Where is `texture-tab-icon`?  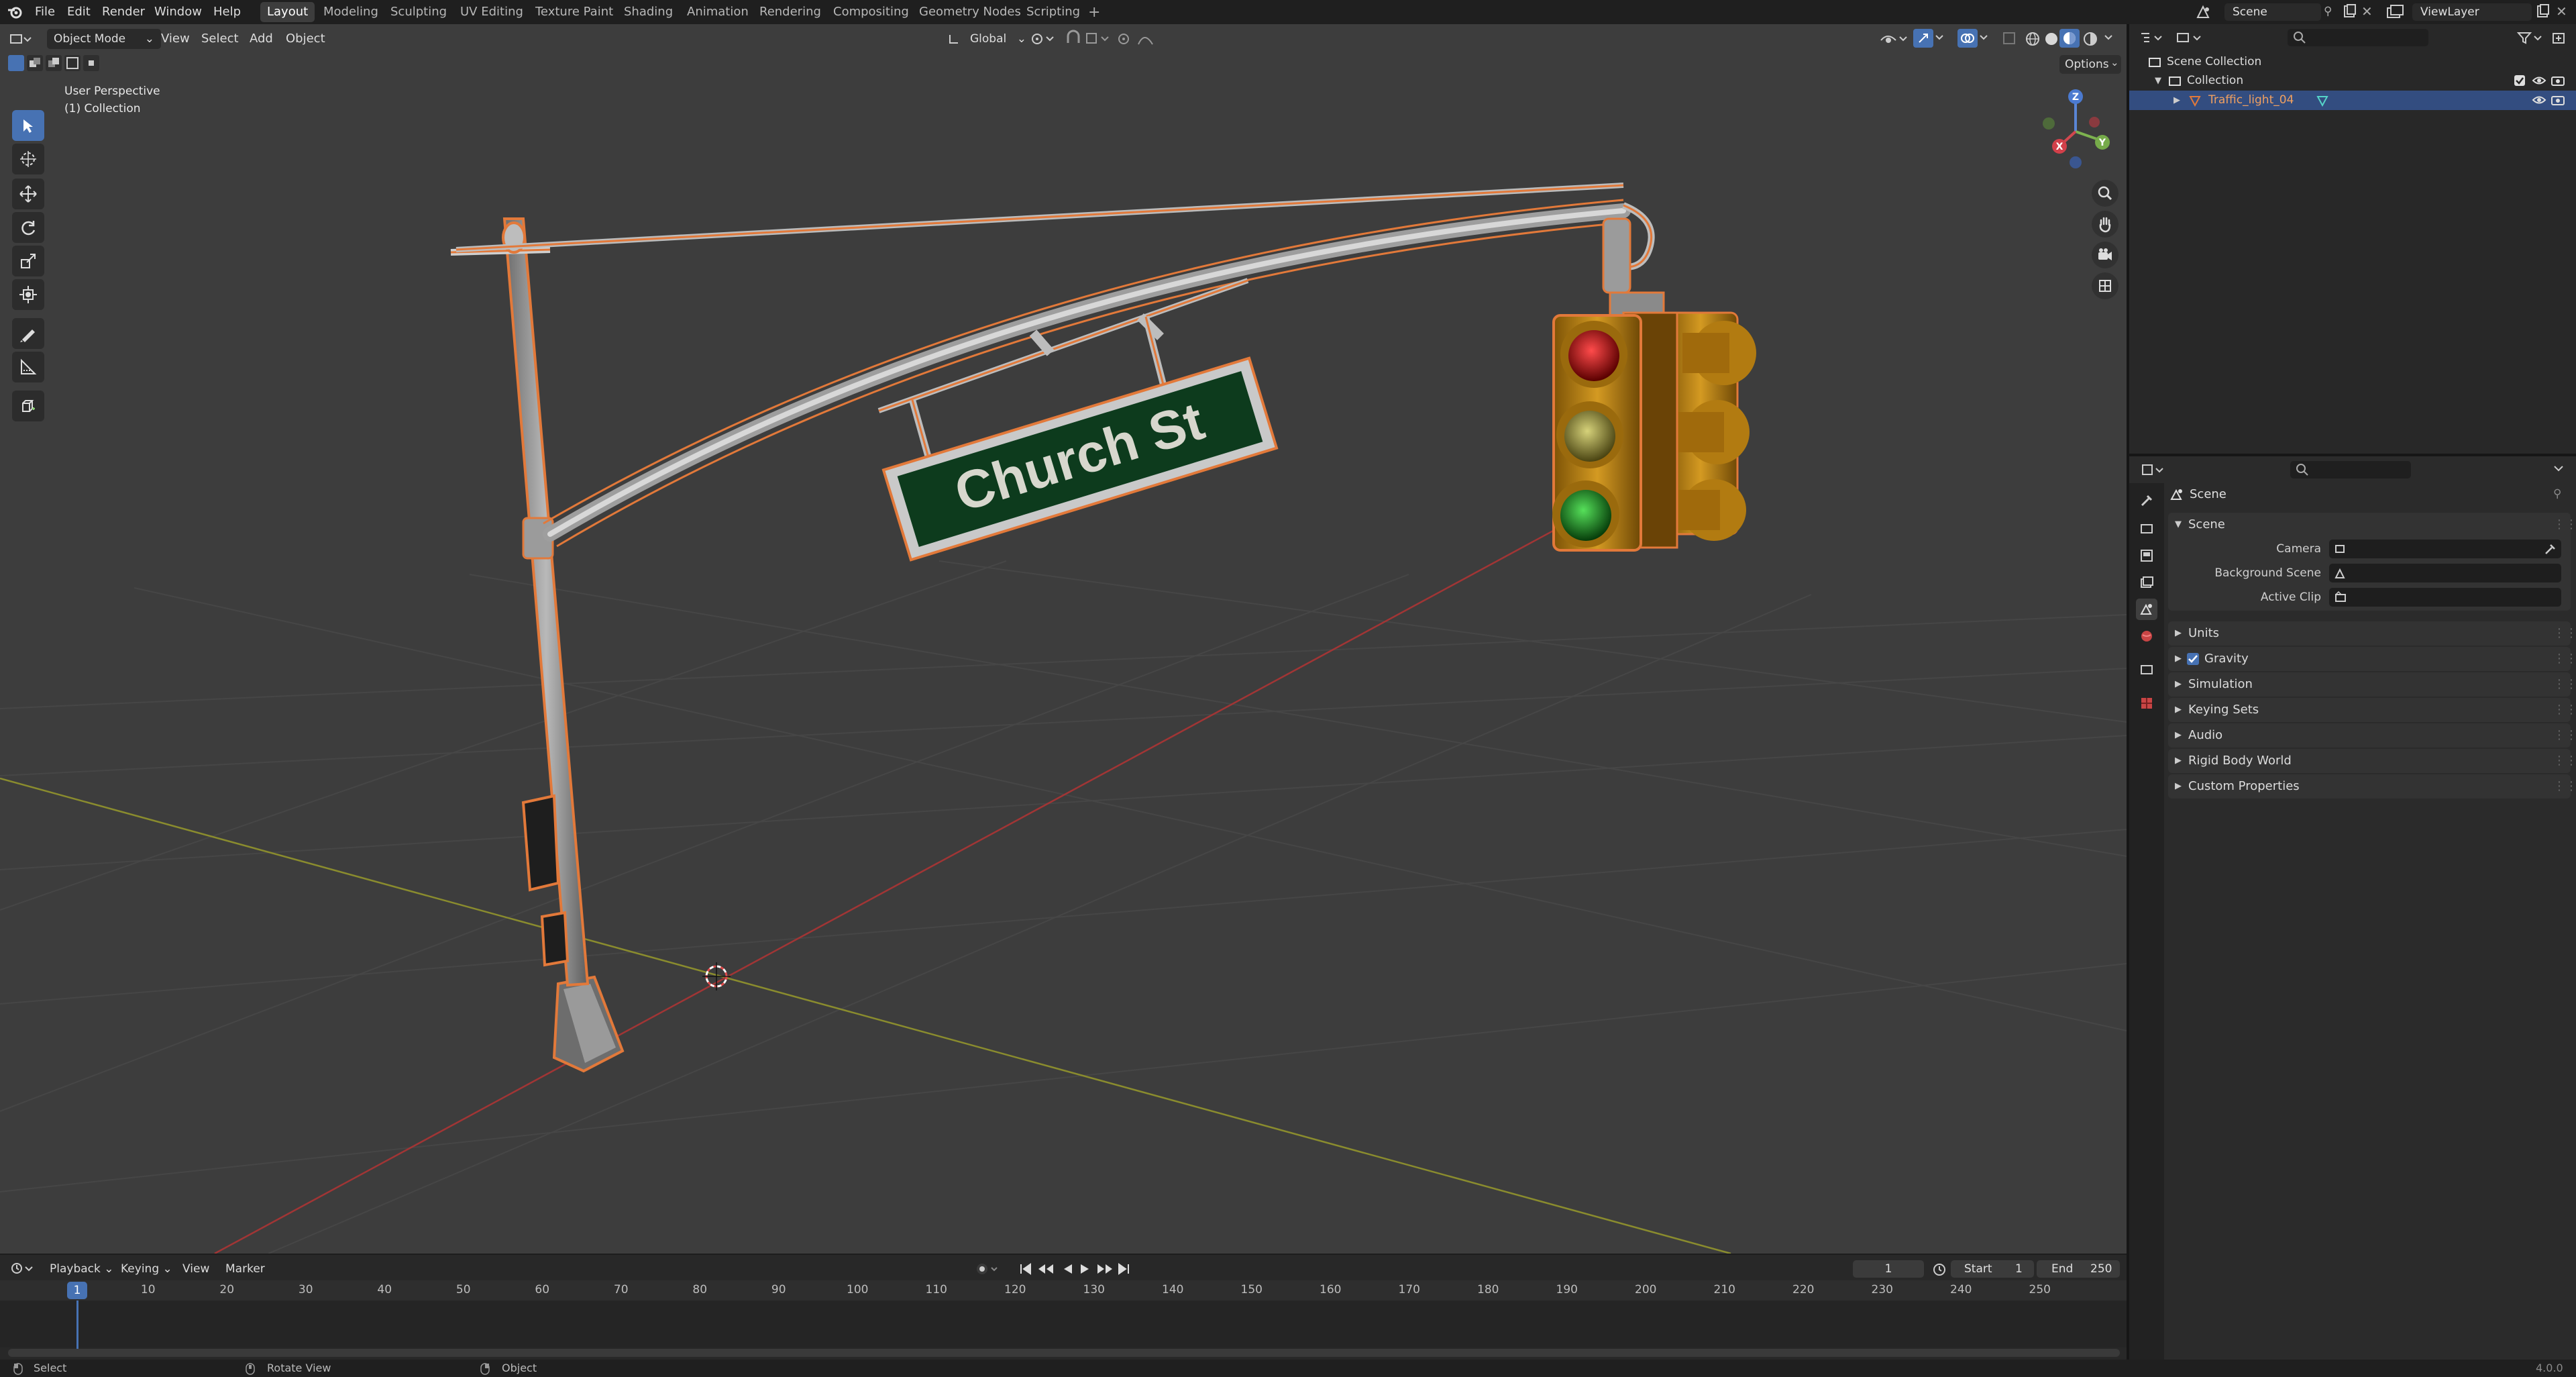
texture-tab-icon is located at coordinates (2146, 704).